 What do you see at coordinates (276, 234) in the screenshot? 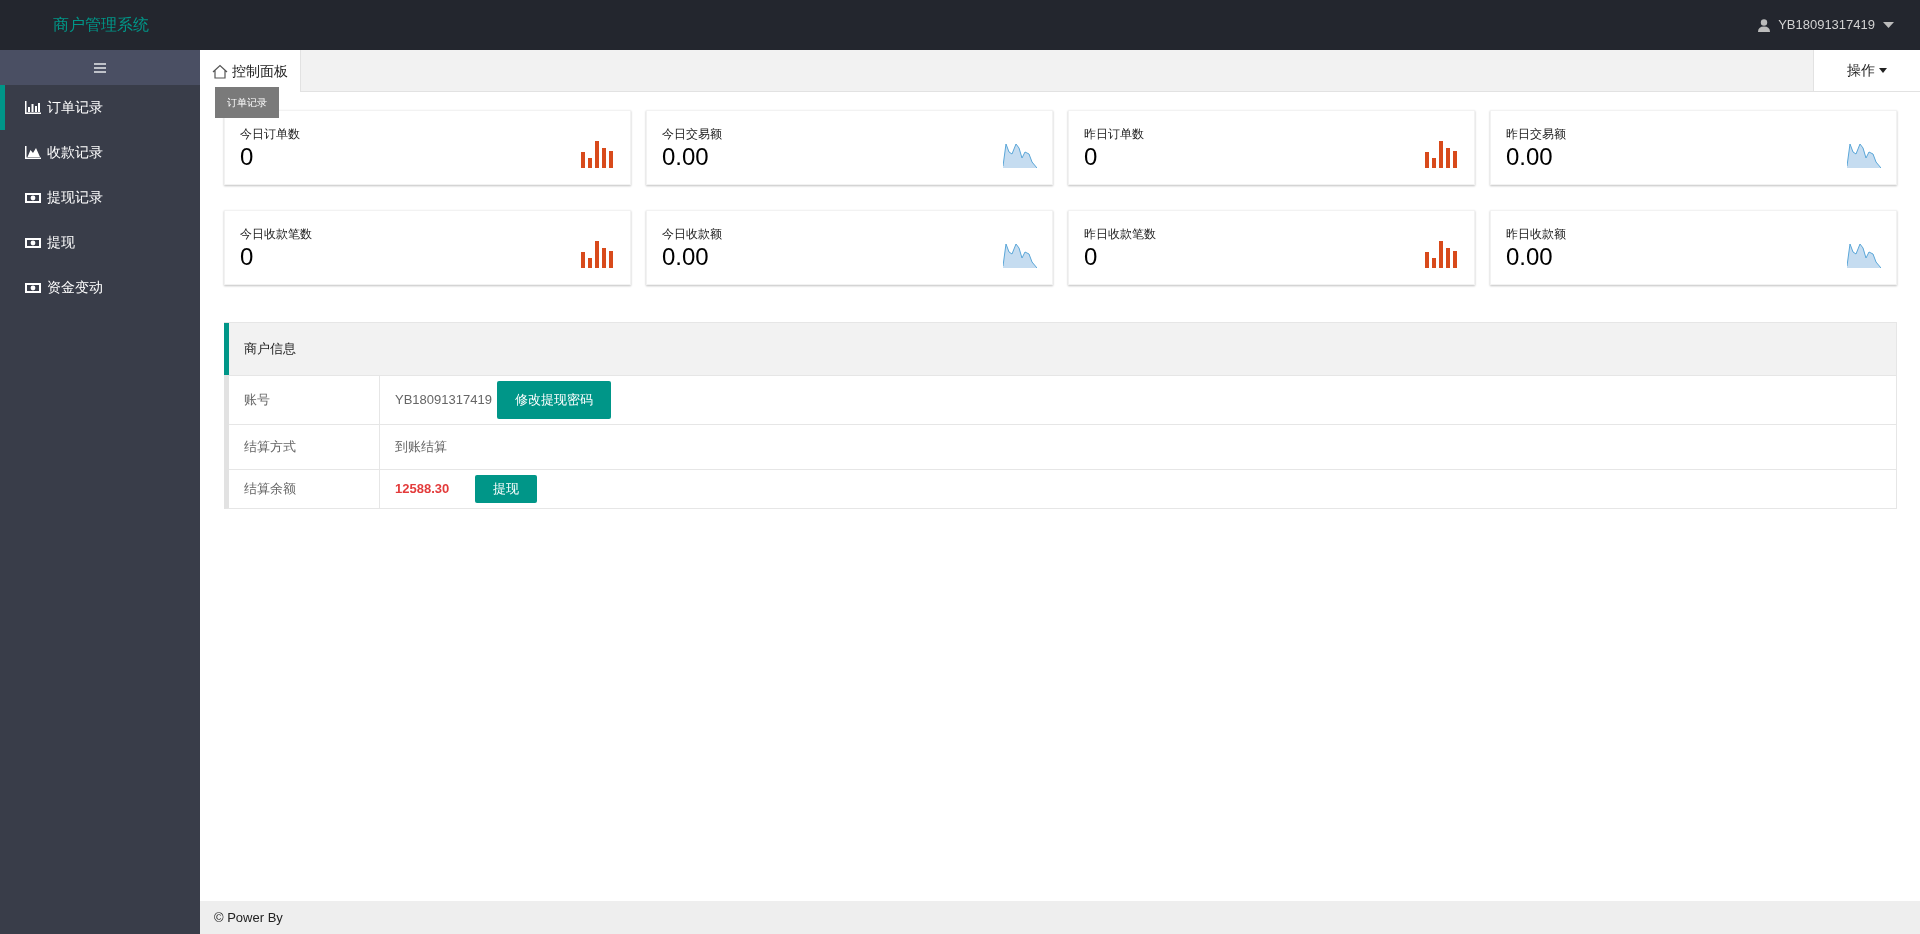
I see `stat-label: 今日收款笔数` at bounding box center [276, 234].